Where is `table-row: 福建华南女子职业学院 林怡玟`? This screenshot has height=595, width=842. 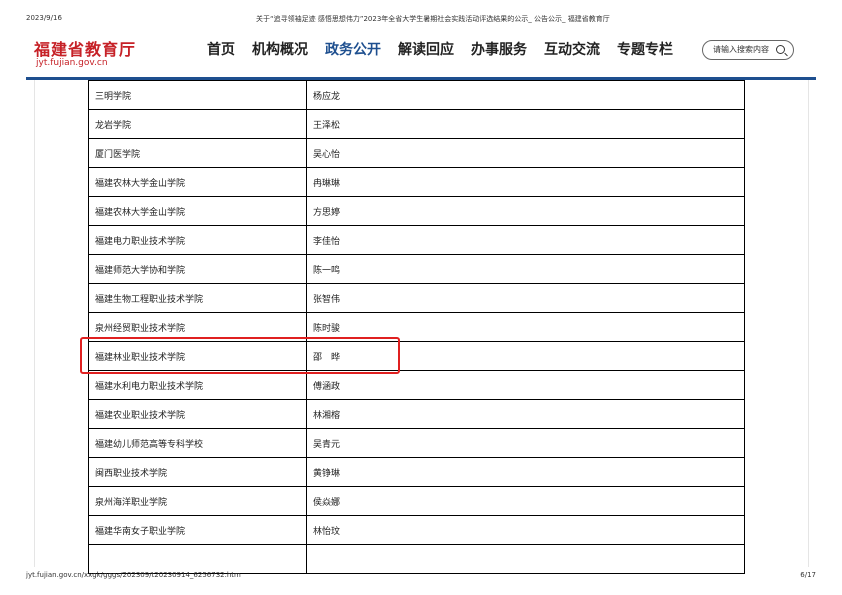 table-row: 福建华南女子职业学院 林怡玟 is located at coordinates (416, 530).